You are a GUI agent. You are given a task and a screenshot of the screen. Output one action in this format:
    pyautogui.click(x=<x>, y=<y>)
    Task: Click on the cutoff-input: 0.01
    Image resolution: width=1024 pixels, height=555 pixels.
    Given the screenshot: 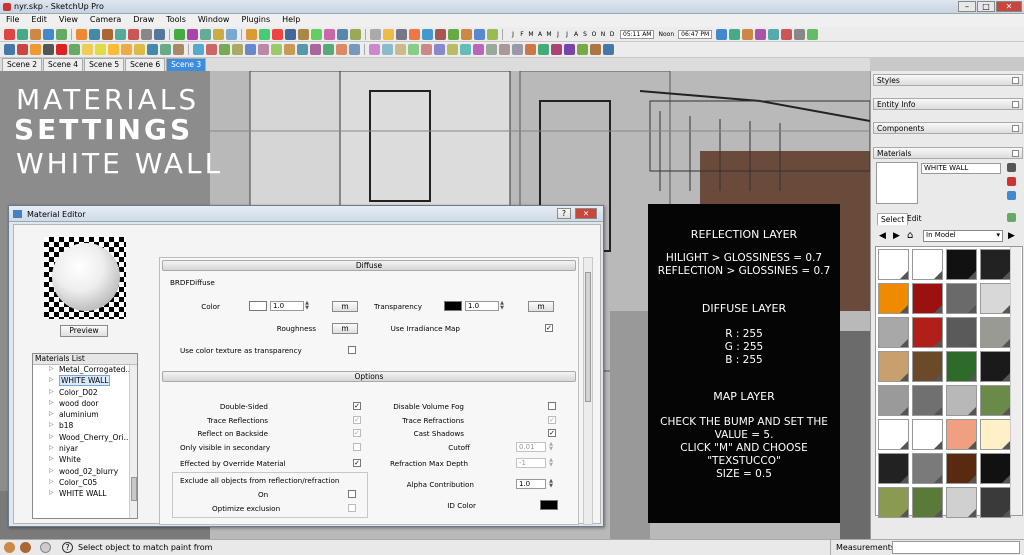 What is the action you would take?
    pyautogui.click(x=531, y=447)
    